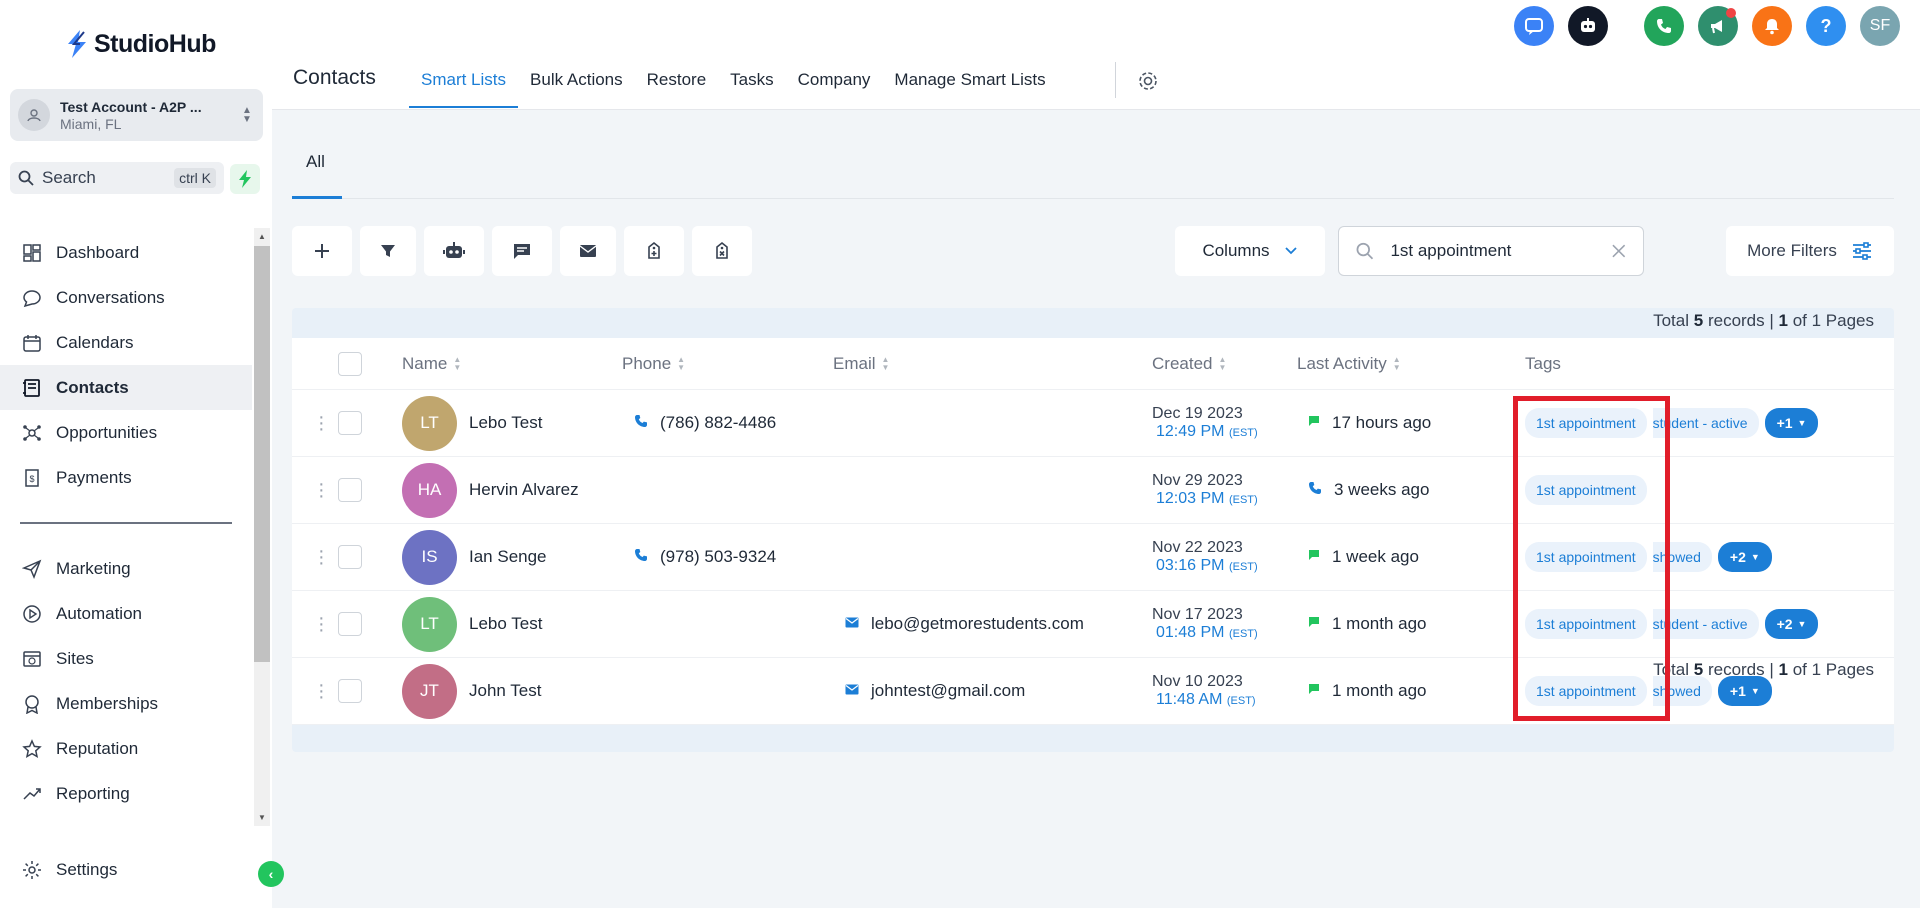  Describe the element at coordinates (705, 557) in the screenshot. I see `phone-cell: (978) 503-9324` at that location.